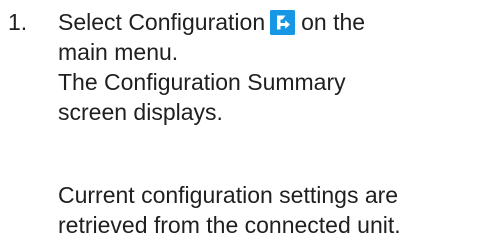 The height and width of the screenshot is (245, 487). Describe the element at coordinates (228, 195) in the screenshot. I see `note-line: Current configuration settings are` at that location.